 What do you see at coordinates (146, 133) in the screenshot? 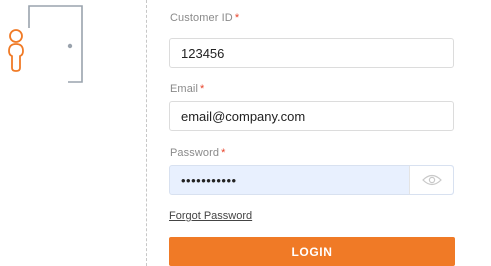
I see `dotted-divider` at bounding box center [146, 133].